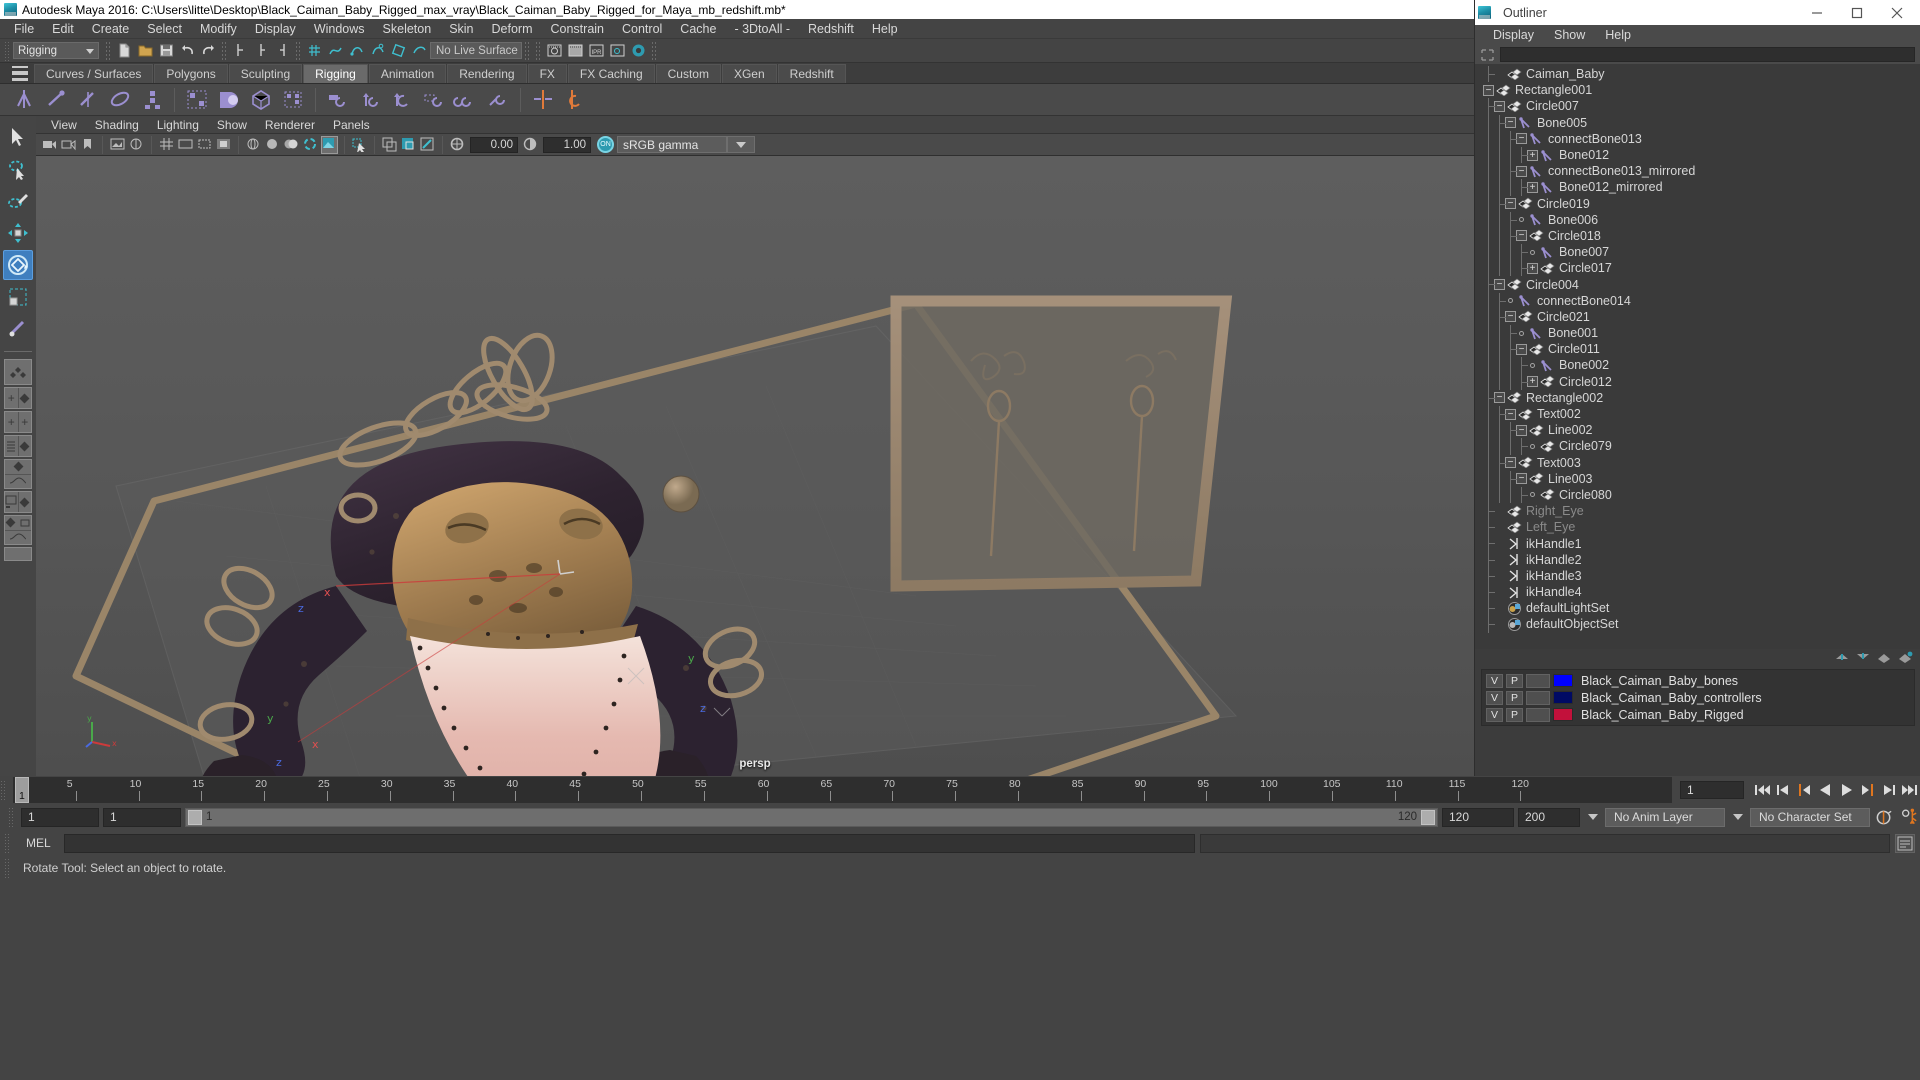 This screenshot has height=1080, width=1920. What do you see at coordinates (1897, 13) in the screenshot?
I see `close-button` at bounding box center [1897, 13].